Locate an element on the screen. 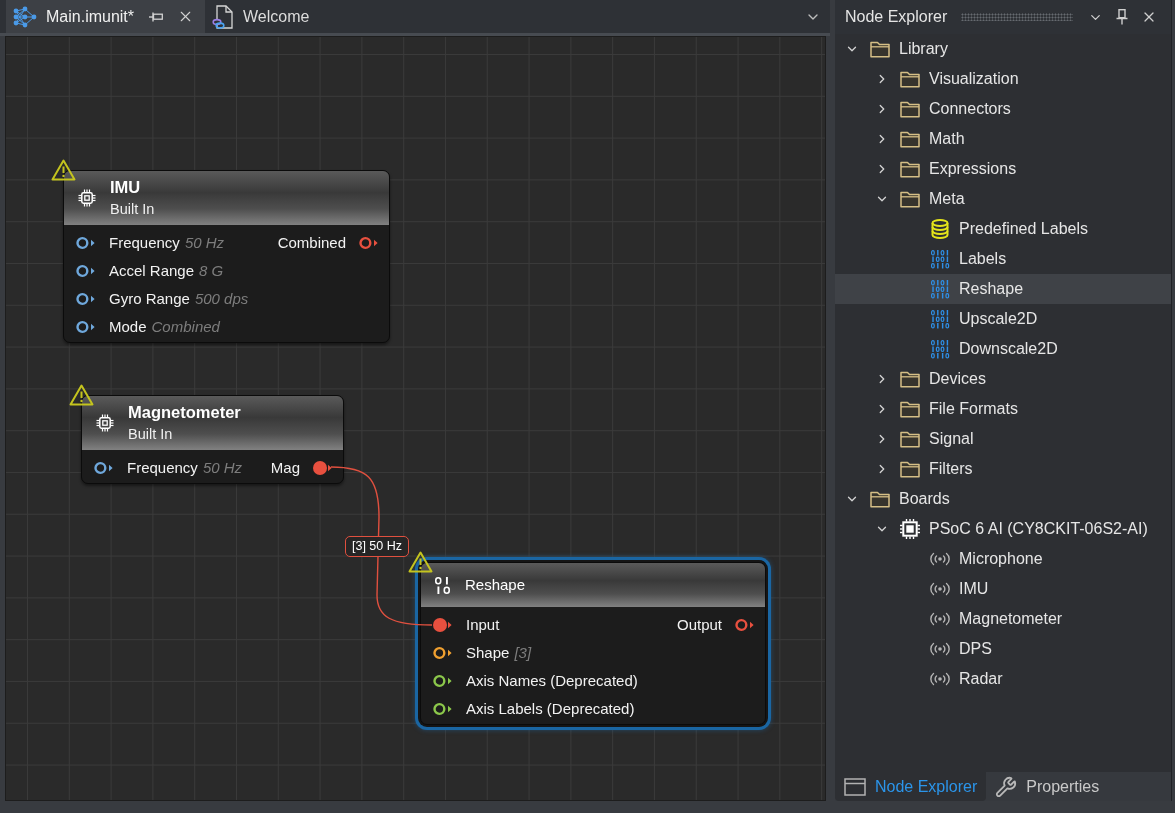 The image size is (1175, 813). tree-item: Devices is located at coordinates (1003, 379).